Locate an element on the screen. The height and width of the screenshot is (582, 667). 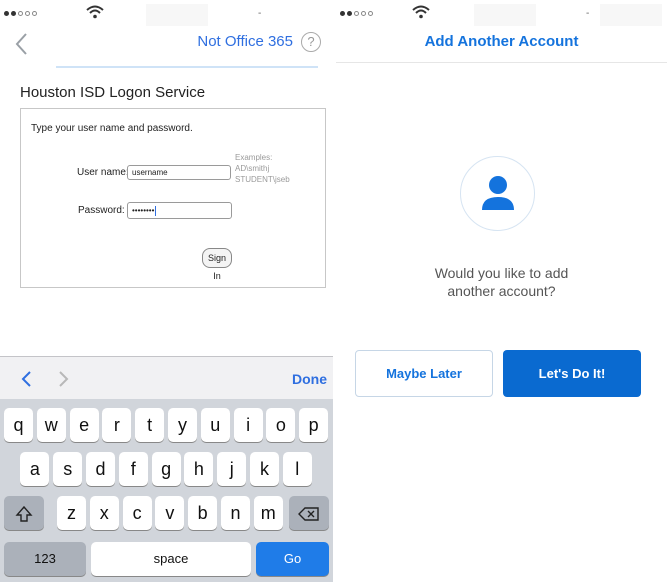
nav-title: Not Office 365 is located at coordinates (245, 41).